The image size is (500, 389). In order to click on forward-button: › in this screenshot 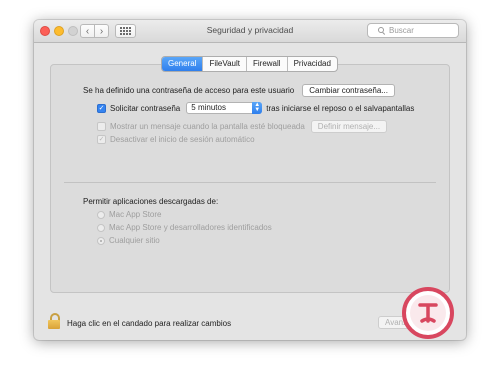, I will do `click(101, 31)`.